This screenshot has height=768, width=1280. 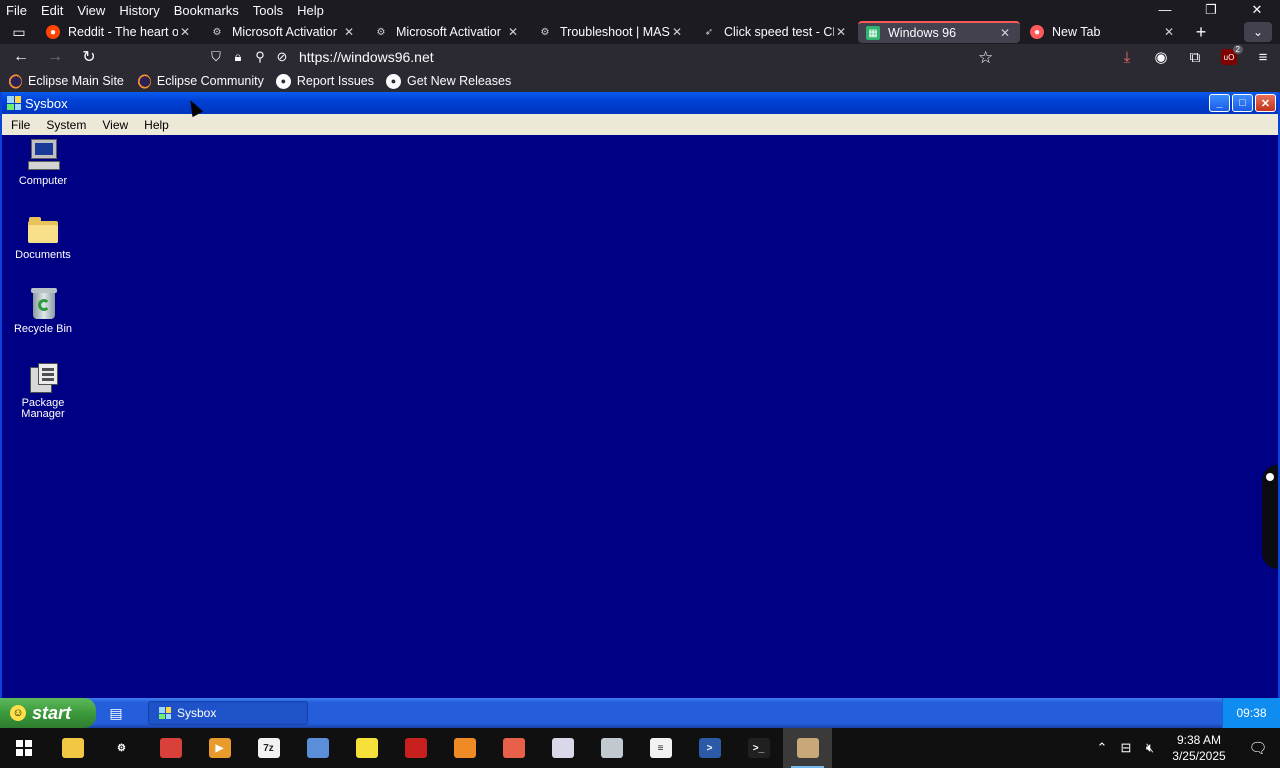 I want to click on w96-start-button: ☺ start, so click(x=48, y=713).